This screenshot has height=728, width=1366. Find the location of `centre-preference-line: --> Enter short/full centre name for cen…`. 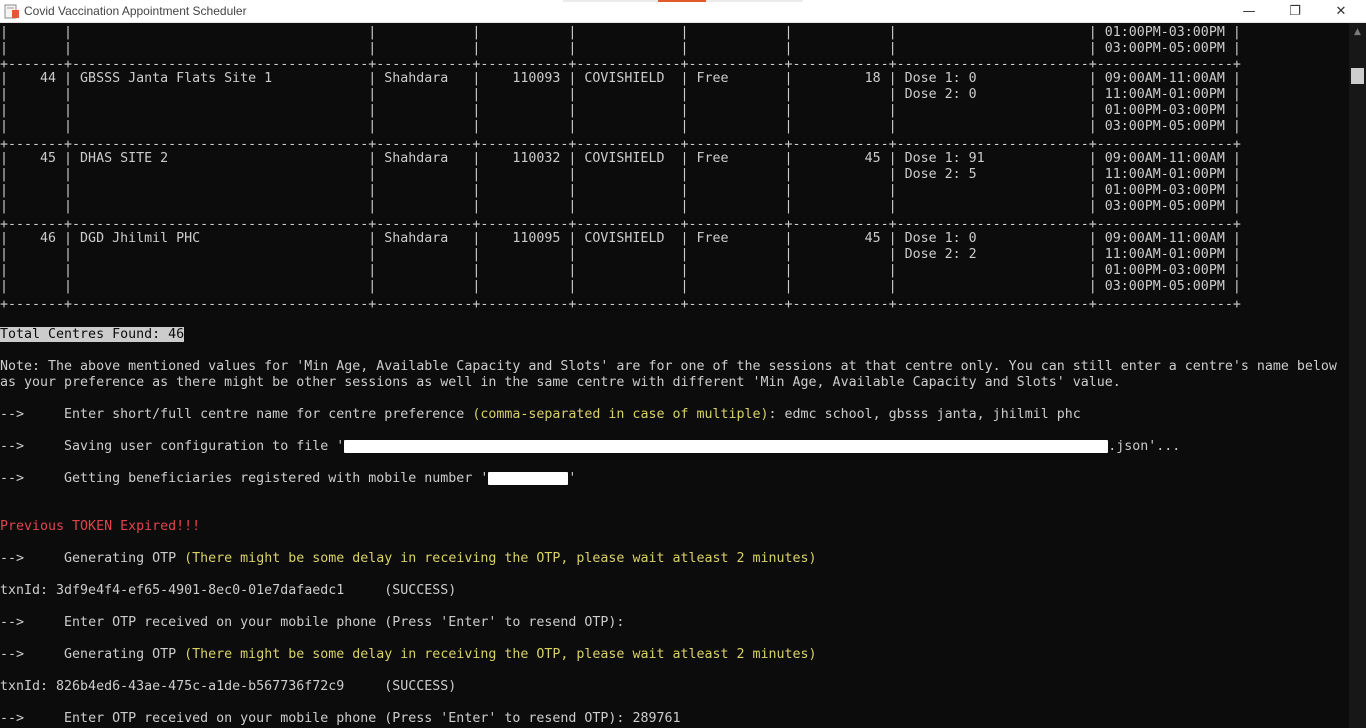

centre-preference-line: --> Enter short/full centre name for cen… is located at coordinates (540, 415).